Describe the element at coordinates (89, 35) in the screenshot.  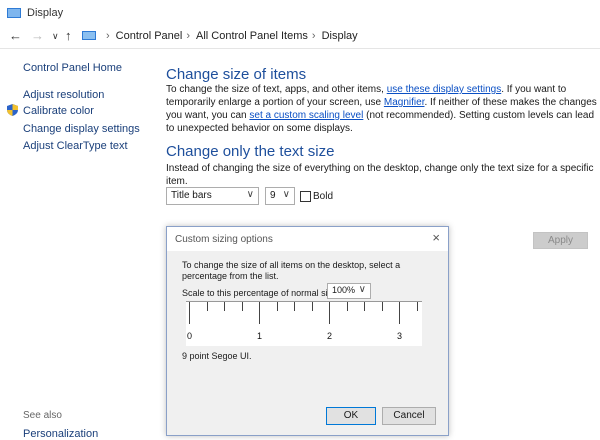
I see `control-panel-icon` at that location.